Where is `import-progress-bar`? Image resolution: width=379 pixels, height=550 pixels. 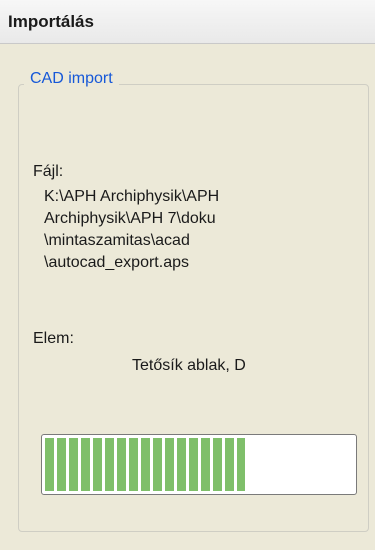 import-progress-bar is located at coordinates (199, 464).